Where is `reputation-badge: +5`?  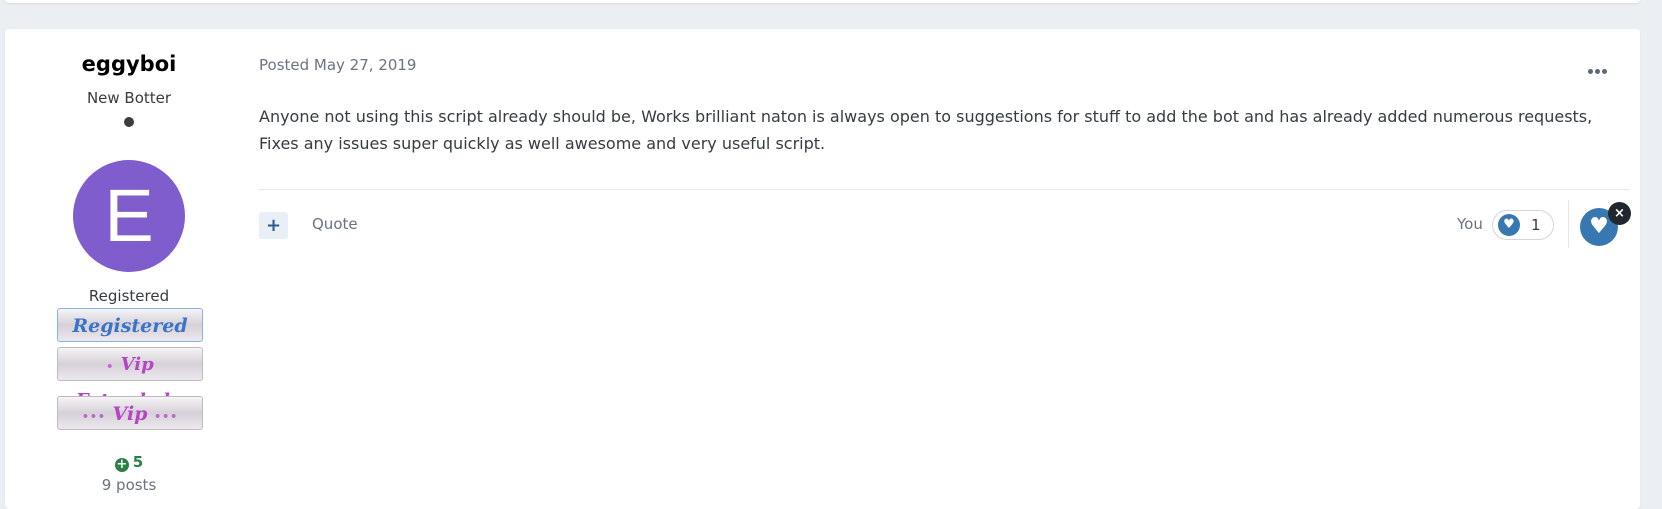 reputation-badge: +5 is located at coordinates (129, 462).